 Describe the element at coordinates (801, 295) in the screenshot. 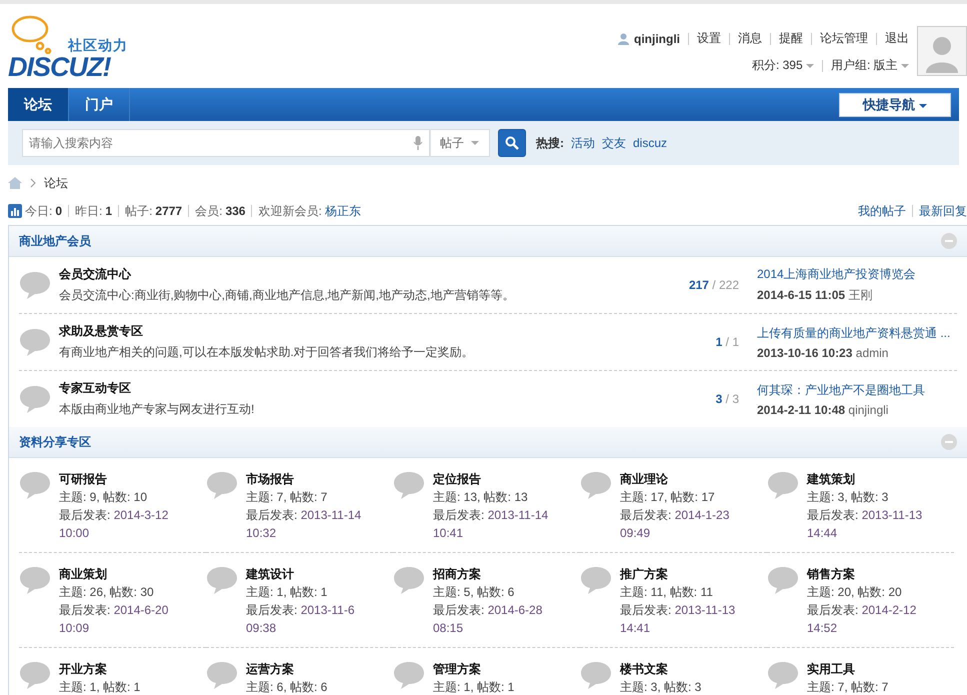

I see `last-post-time: 2014-6-15 11:05` at that location.